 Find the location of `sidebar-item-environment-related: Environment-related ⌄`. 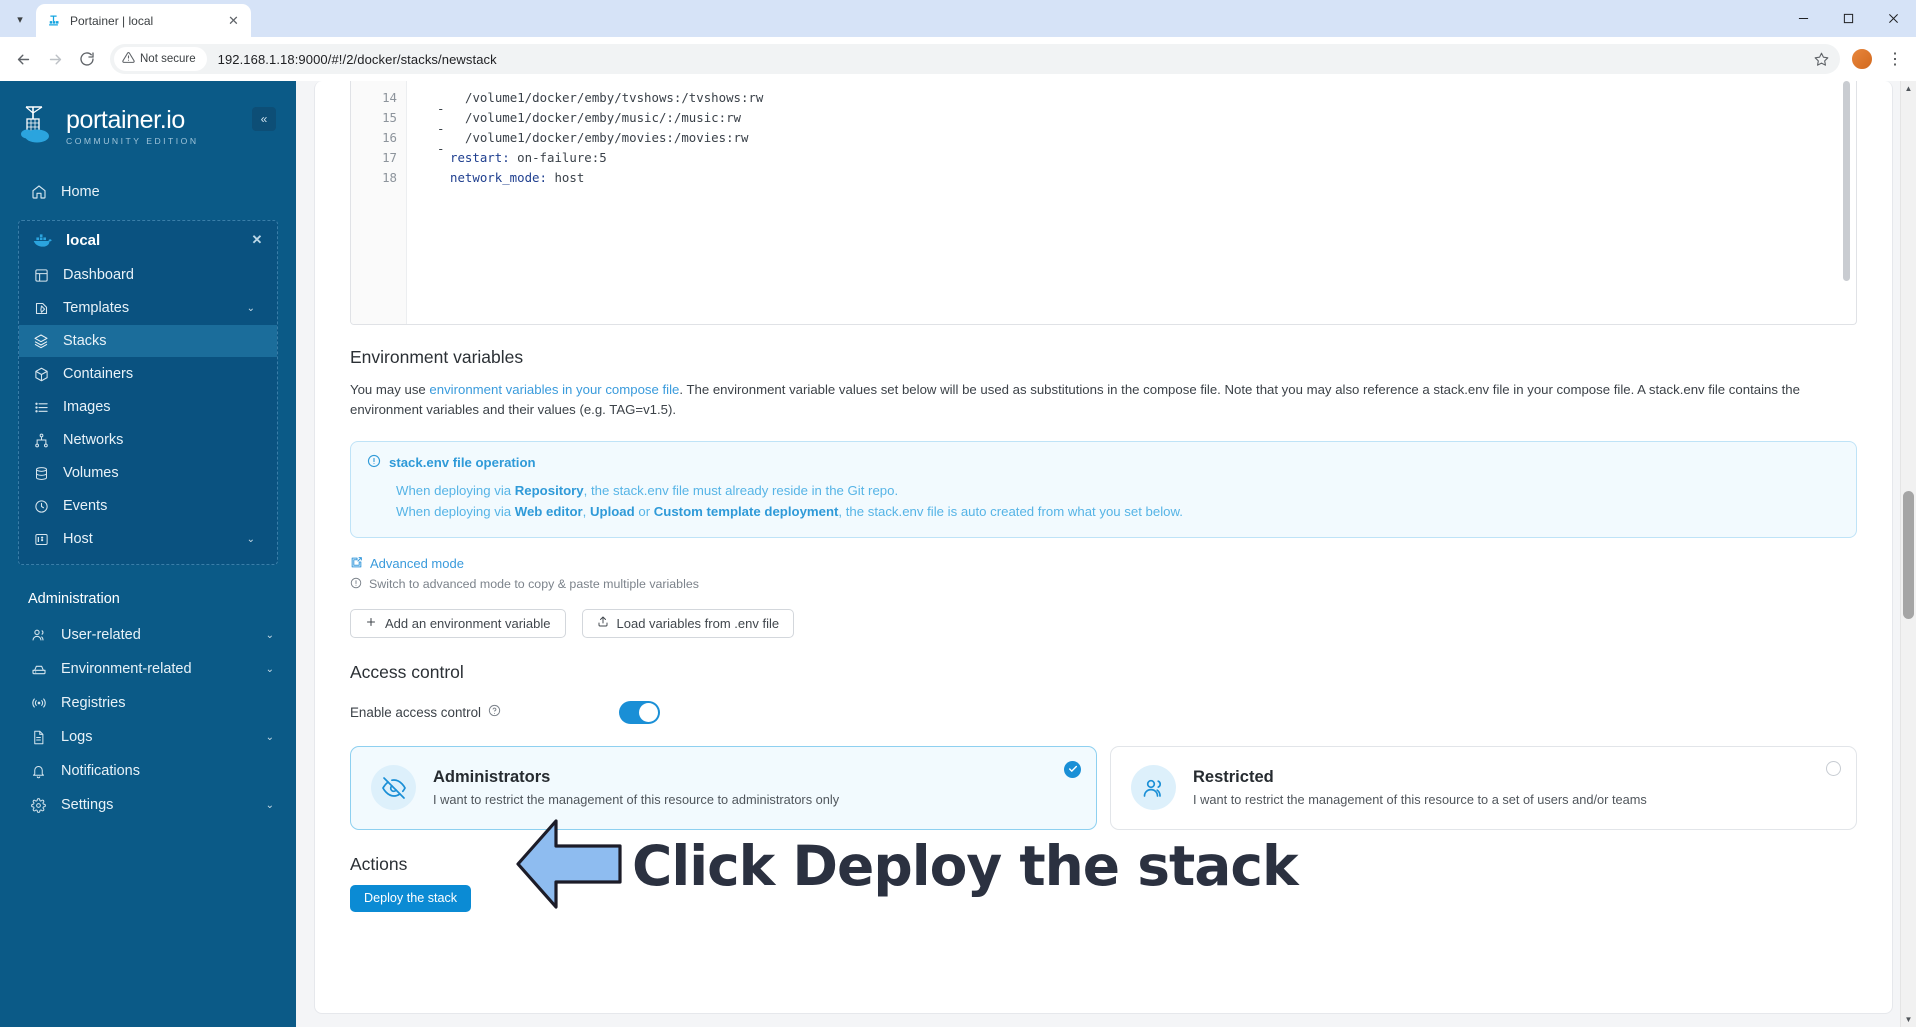

sidebar-item-environment-related: Environment-related ⌄ is located at coordinates (148, 669).